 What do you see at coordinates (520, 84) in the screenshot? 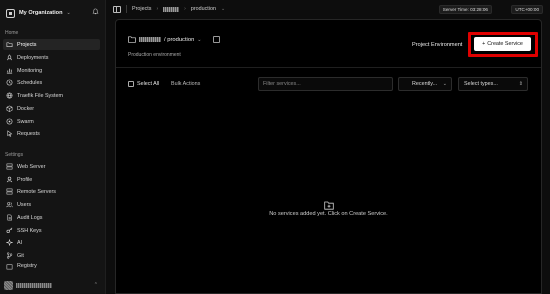
I see `chevron-updown-icon: ⇕` at bounding box center [520, 84].